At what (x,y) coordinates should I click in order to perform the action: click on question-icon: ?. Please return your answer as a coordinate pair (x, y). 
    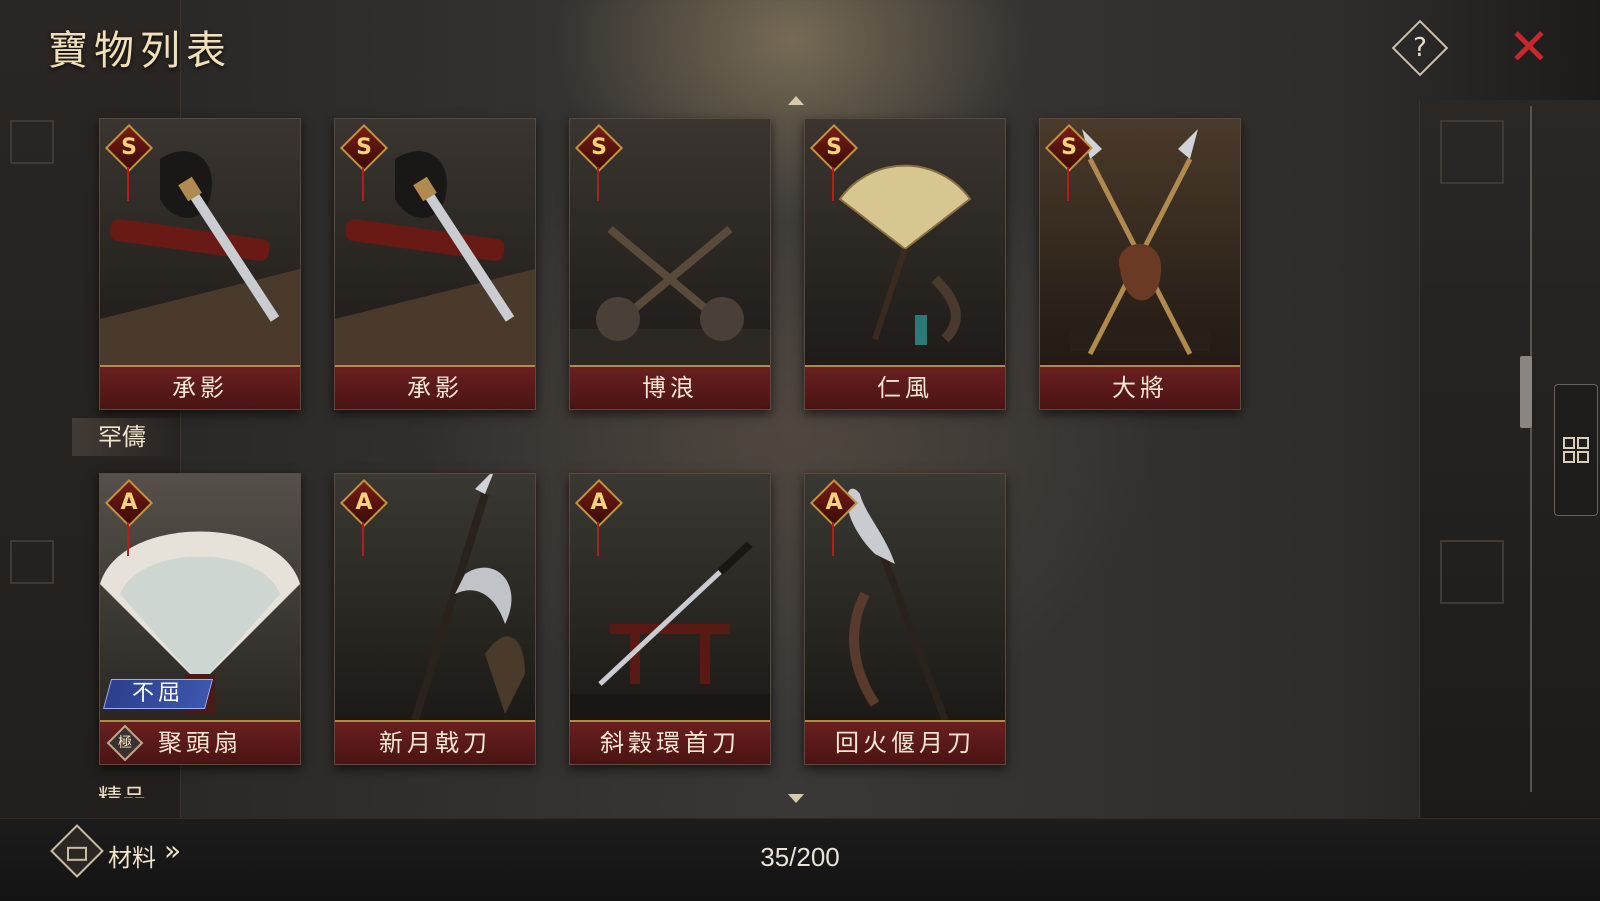
    Looking at the image, I should click on (1420, 48).